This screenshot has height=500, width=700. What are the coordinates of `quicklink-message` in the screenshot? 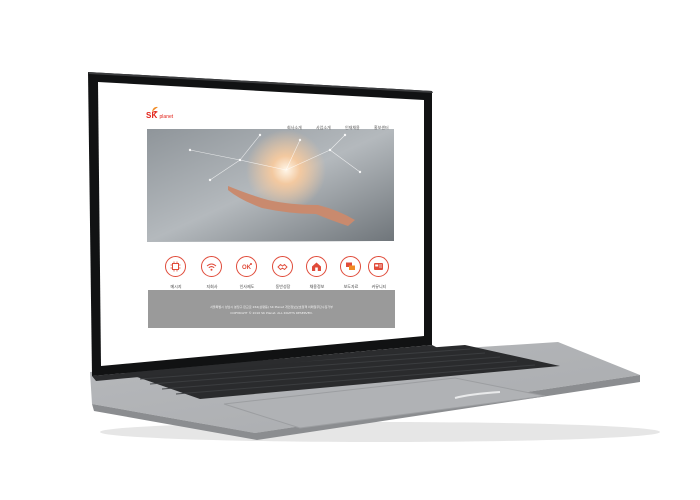 It's located at (175, 266).